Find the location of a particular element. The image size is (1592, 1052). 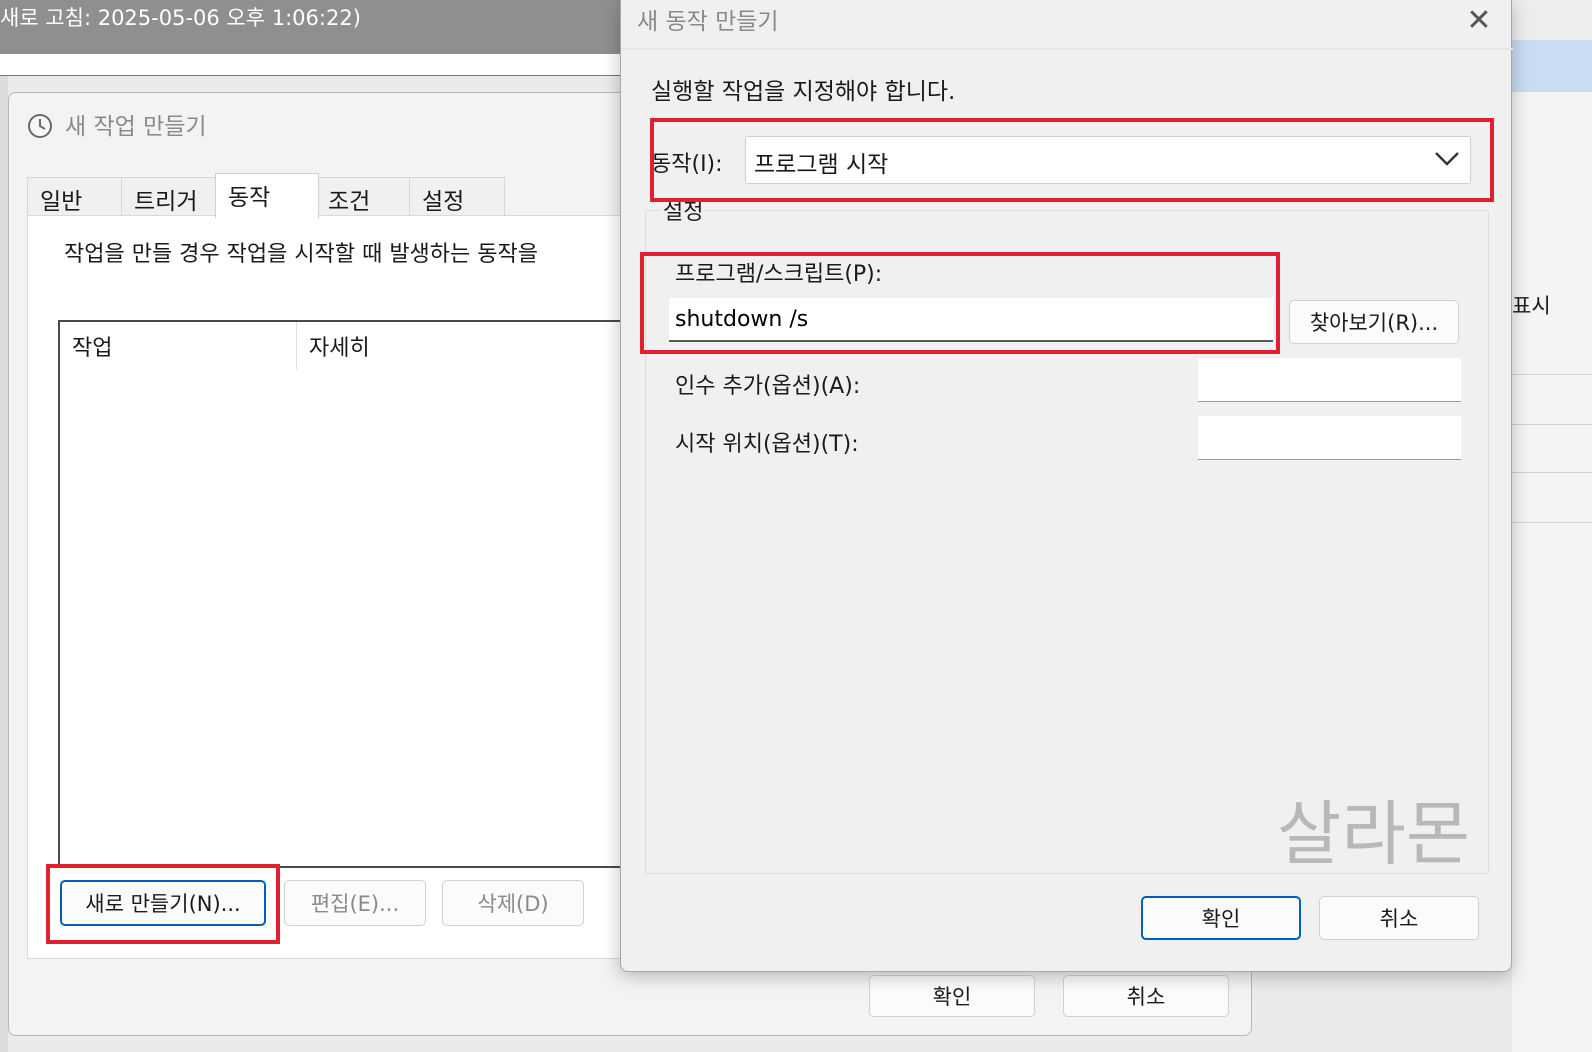

action-type-value: 프로그램 시작 is located at coordinates (821, 165).